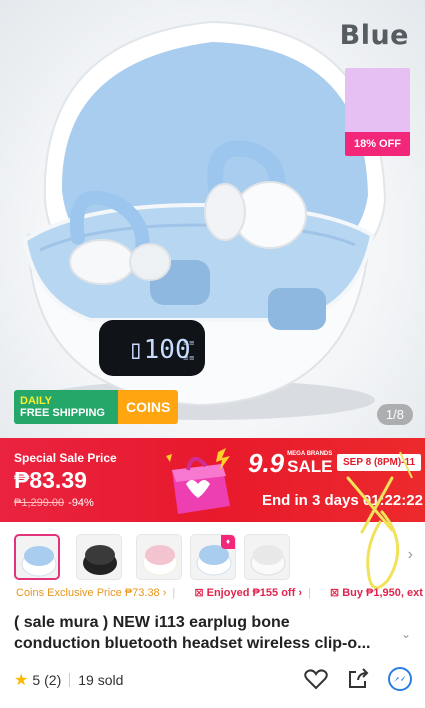  I want to click on sale-event-logo: 9.9 MEGA BRANDS SALE, so click(290, 463).